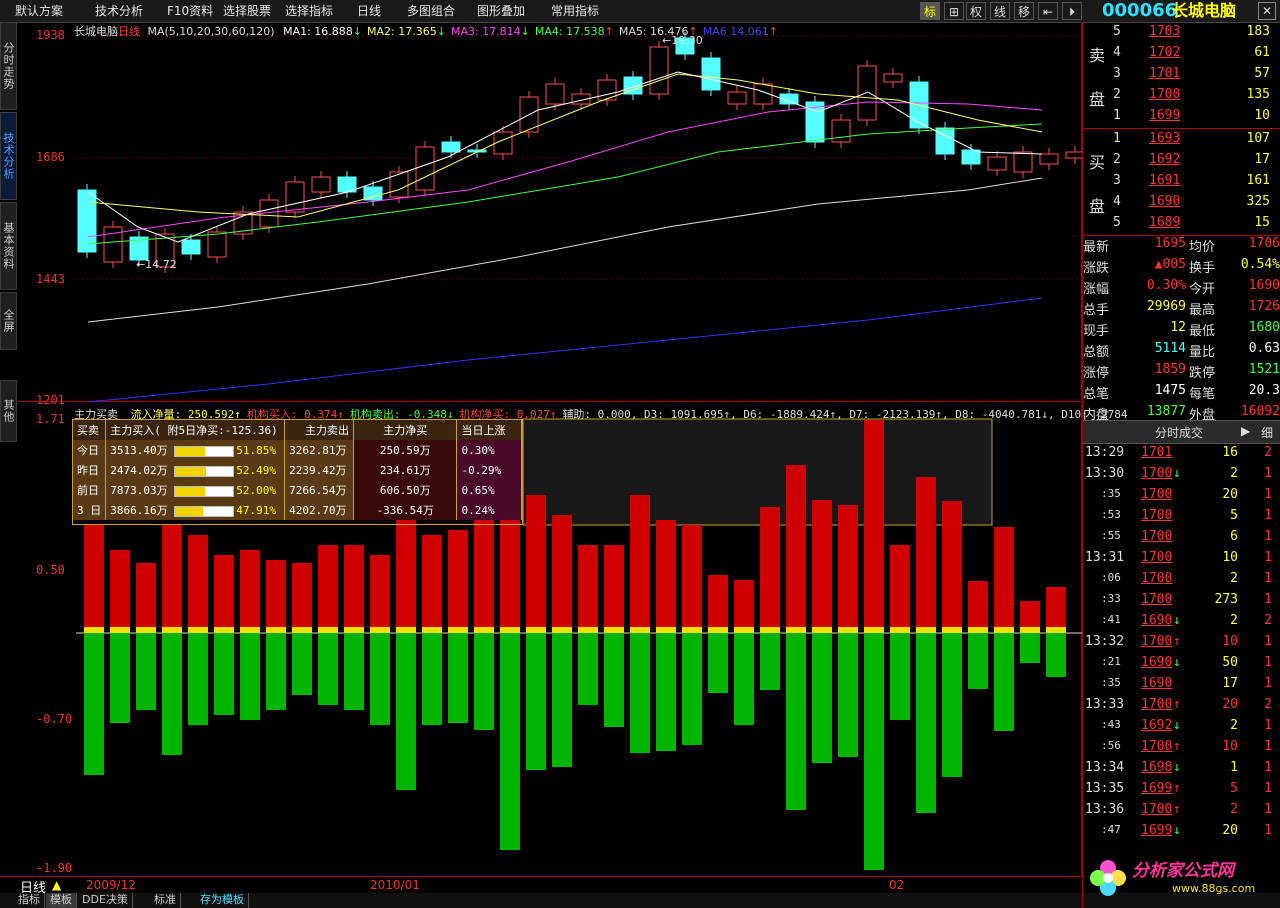 Image resolution: width=1280 pixels, height=908 pixels. I want to click on menu-item-6: 多图组合, so click(431, 11).